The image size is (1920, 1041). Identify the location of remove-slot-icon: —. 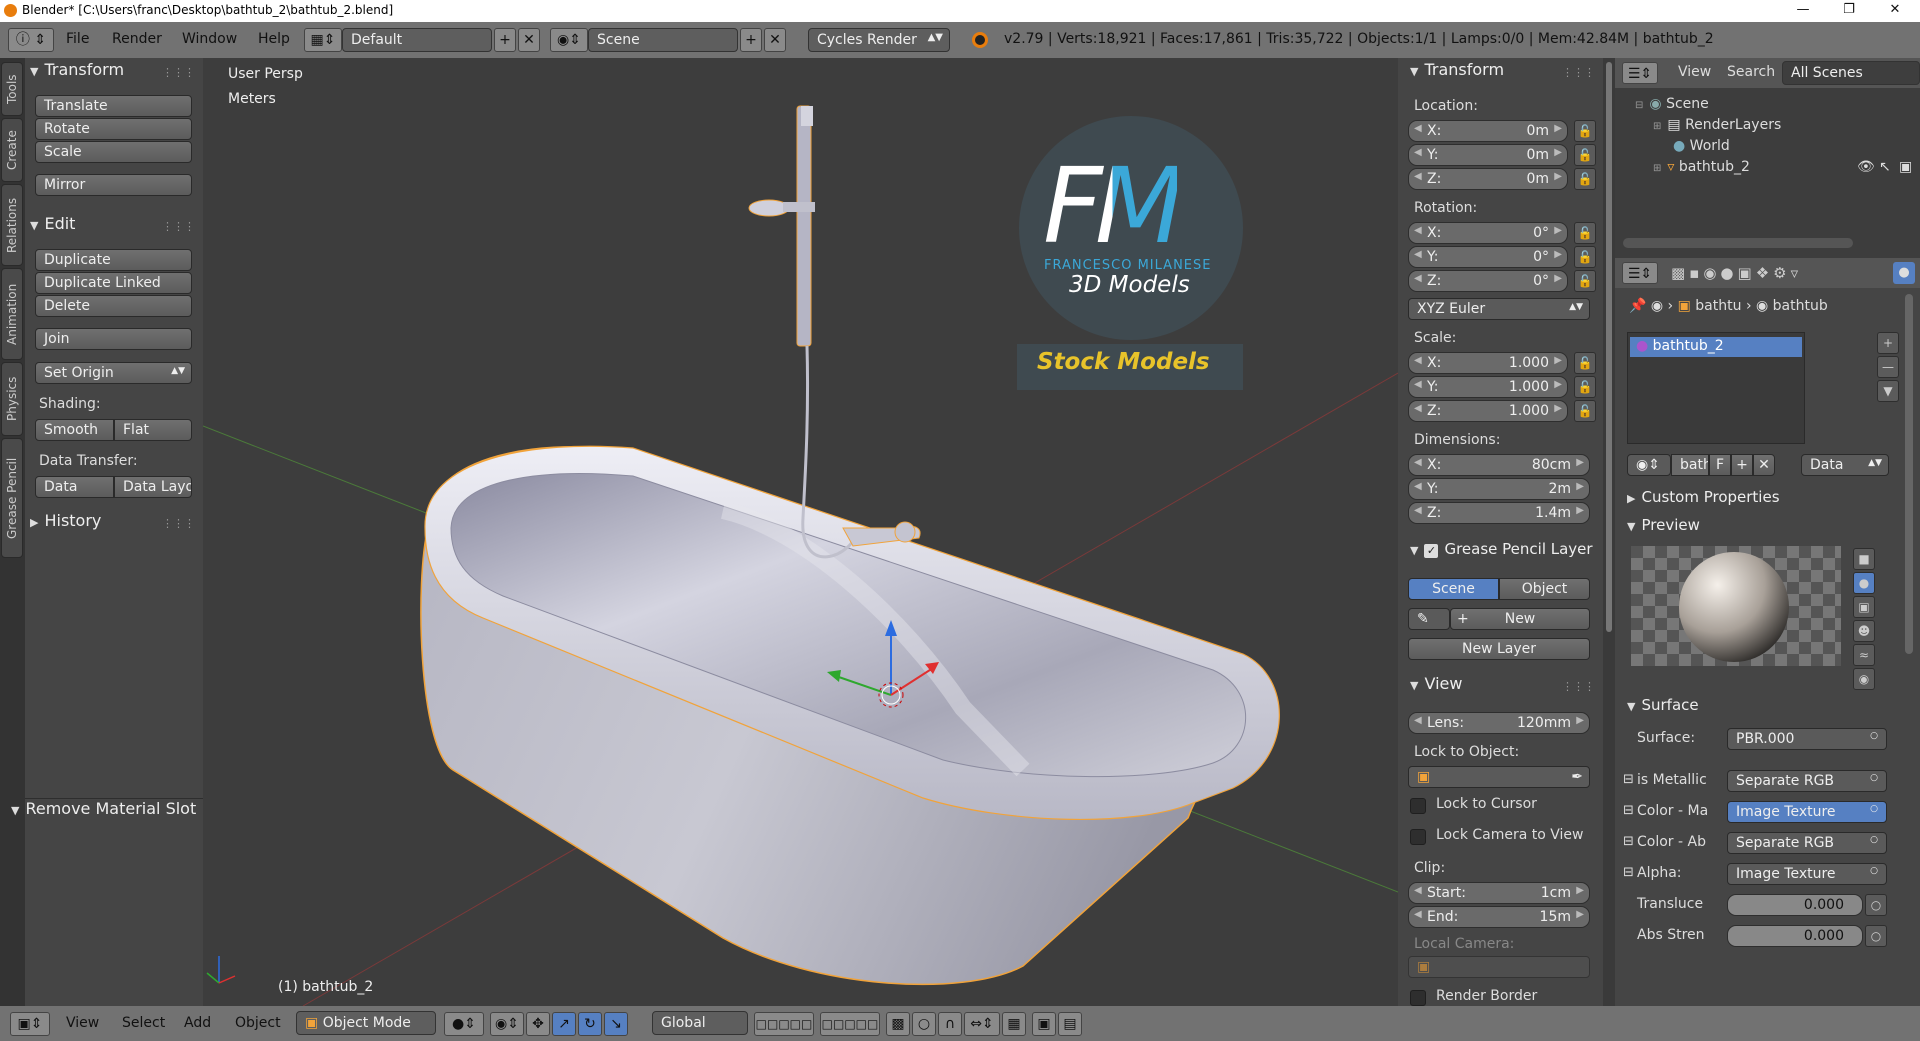
(1888, 367).